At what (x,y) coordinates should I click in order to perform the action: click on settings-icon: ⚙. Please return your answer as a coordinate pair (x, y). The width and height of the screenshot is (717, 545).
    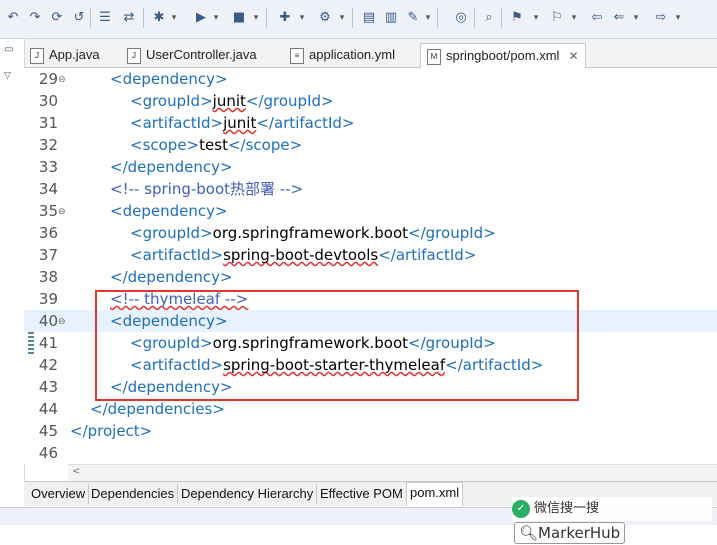
    Looking at the image, I should click on (325, 18).